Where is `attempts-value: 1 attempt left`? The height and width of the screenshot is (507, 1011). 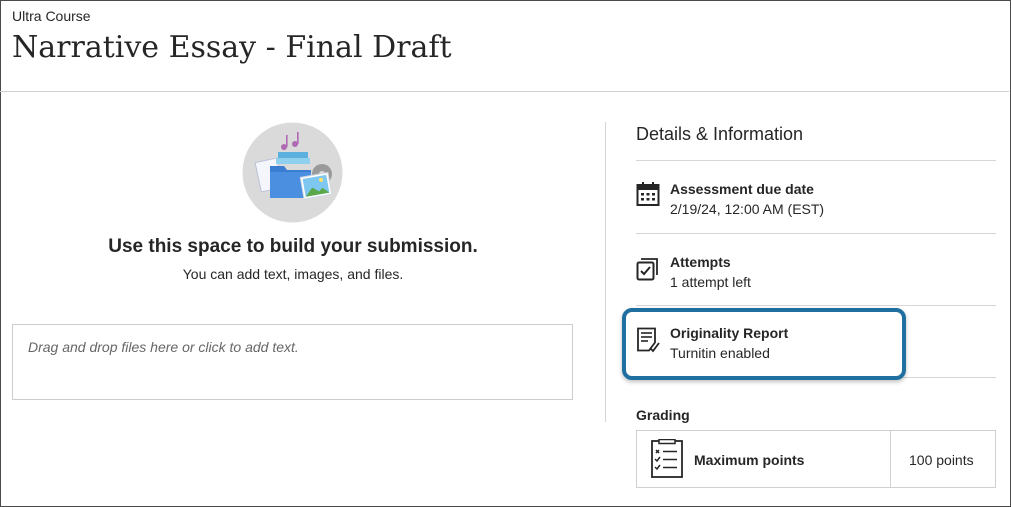 attempts-value: 1 attempt left is located at coordinates (710, 282).